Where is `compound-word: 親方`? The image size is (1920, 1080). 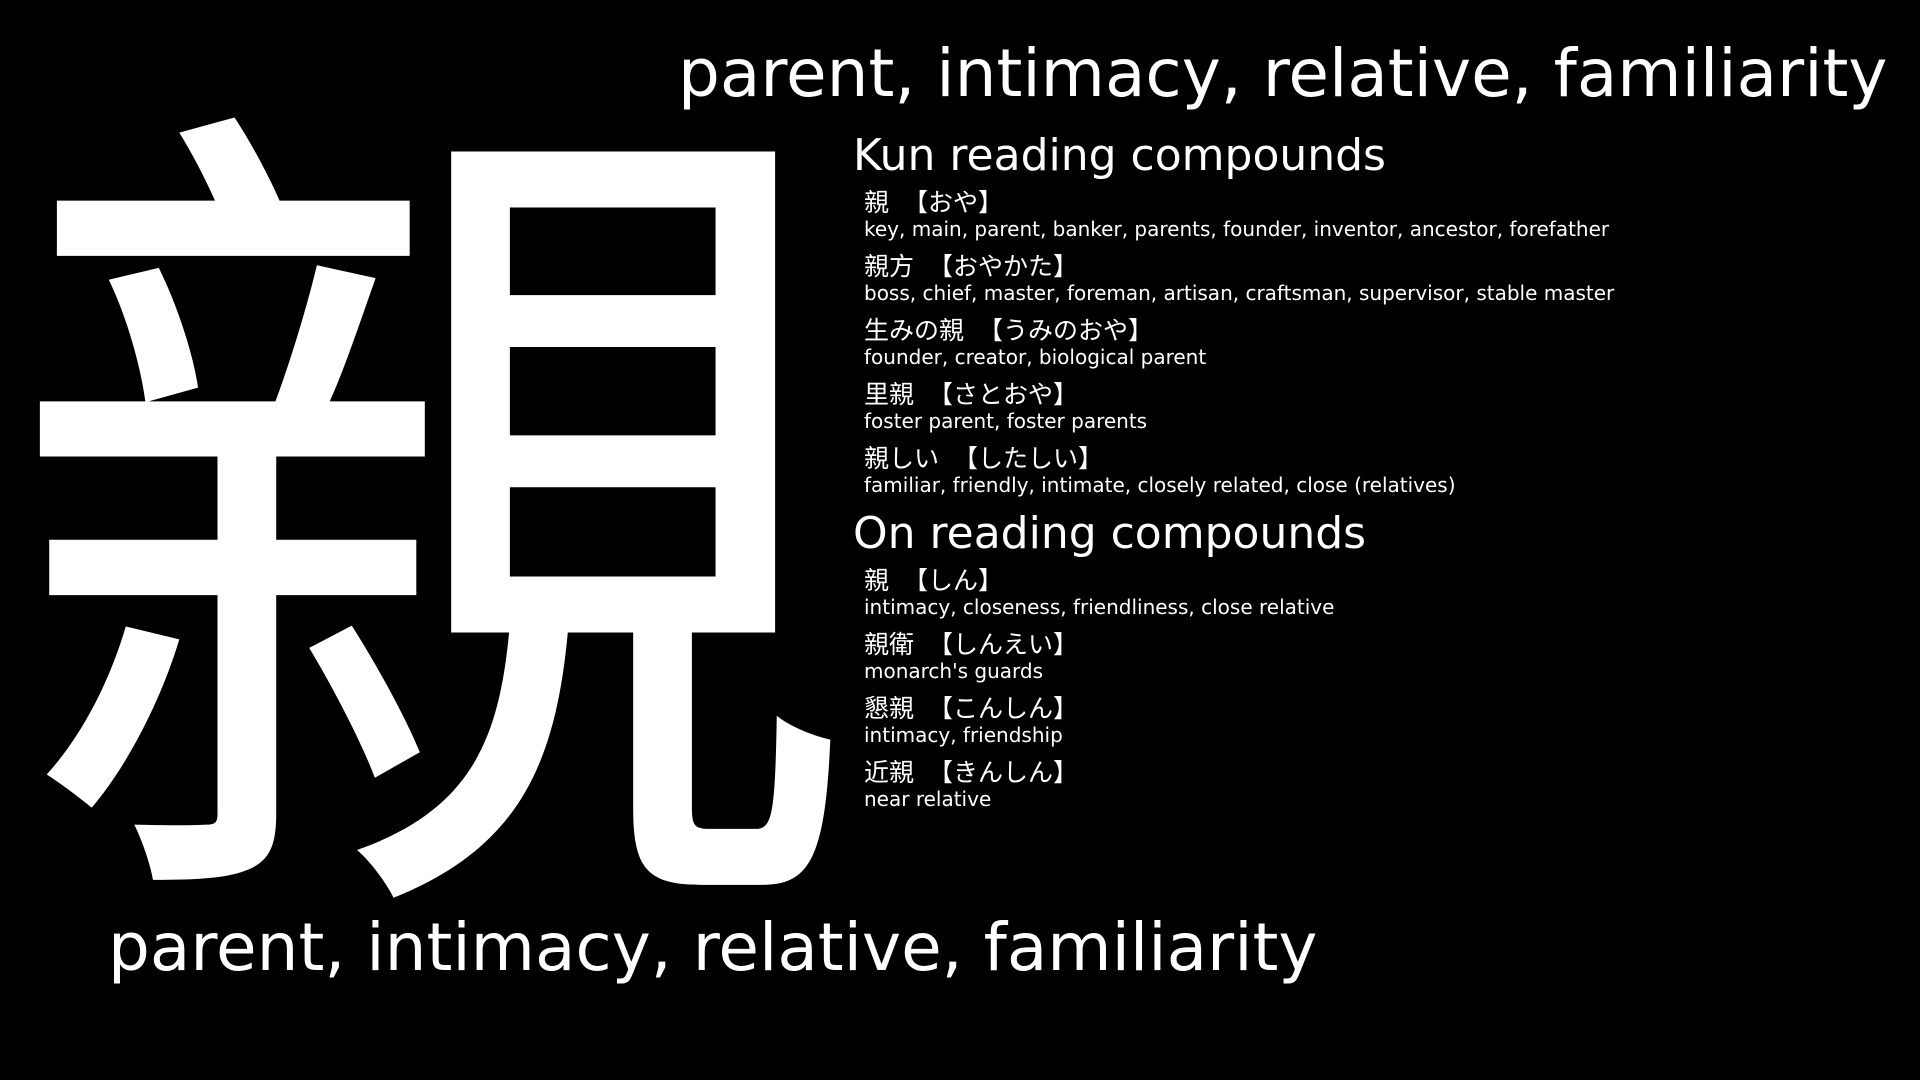
compound-word: 親方 is located at coordinates (889, 266).